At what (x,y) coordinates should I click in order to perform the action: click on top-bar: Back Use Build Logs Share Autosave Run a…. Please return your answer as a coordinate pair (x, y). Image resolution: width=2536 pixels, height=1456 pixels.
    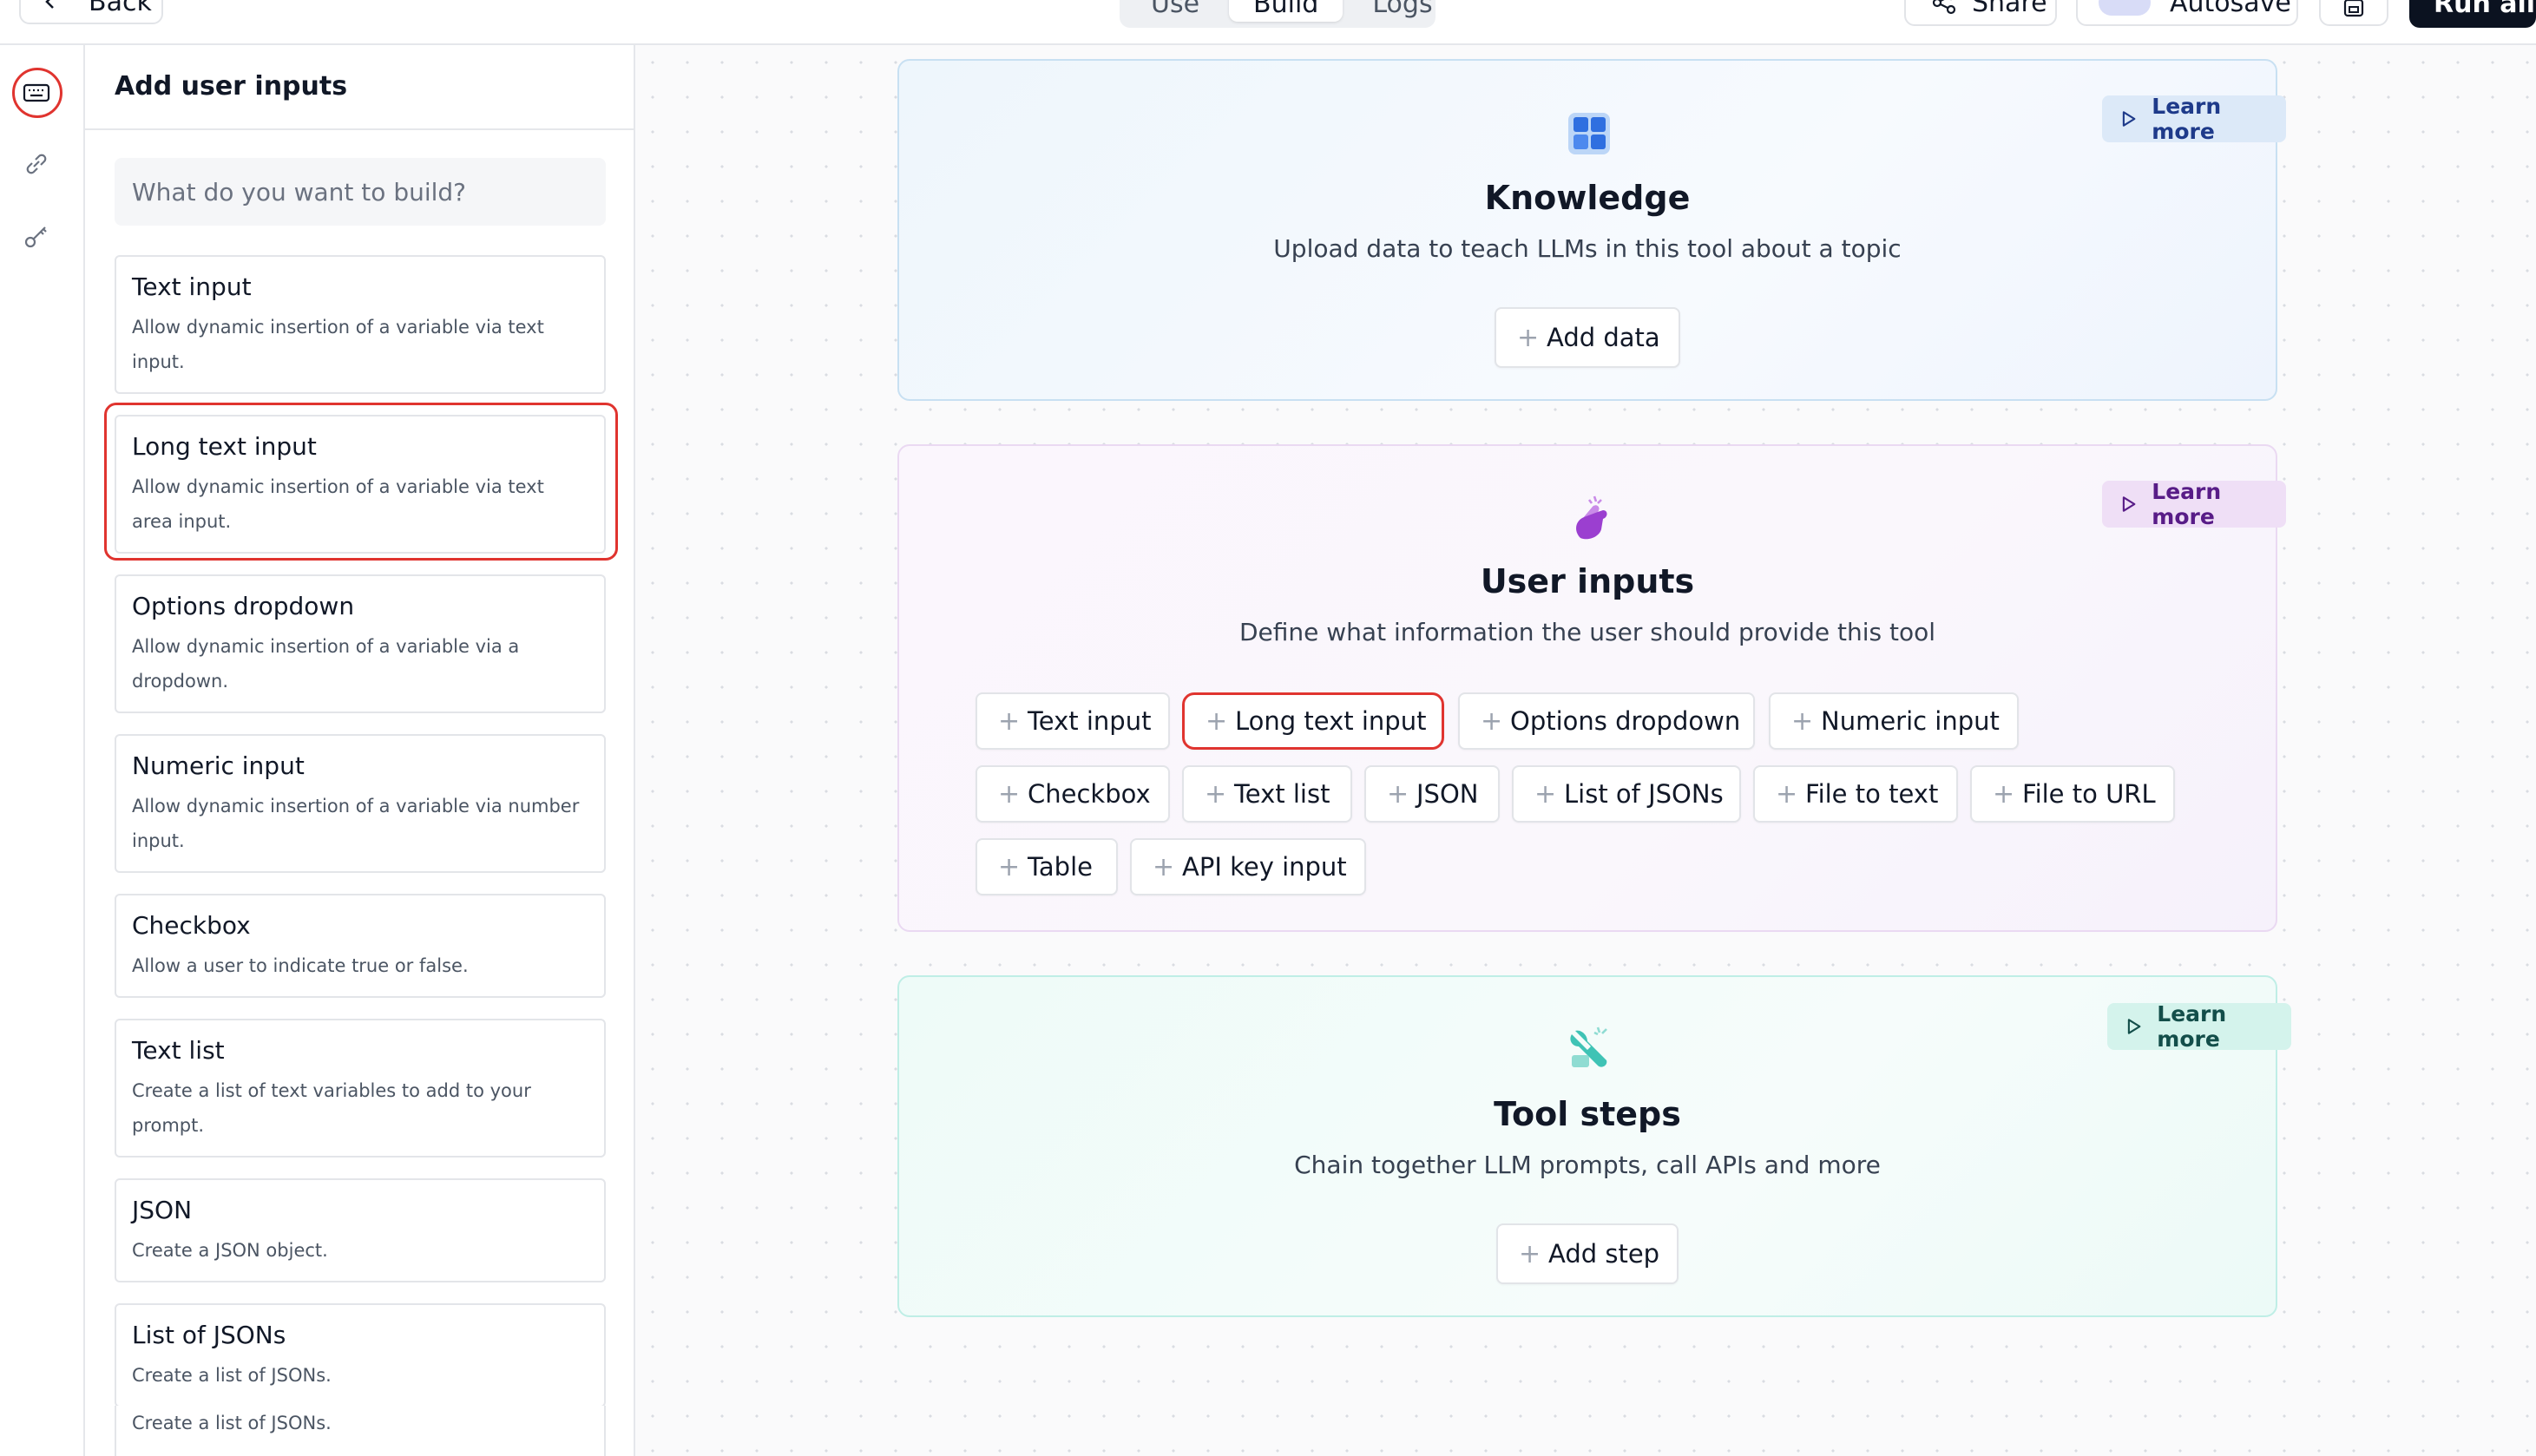
    Looking at the image, I should click on (1268, 22).